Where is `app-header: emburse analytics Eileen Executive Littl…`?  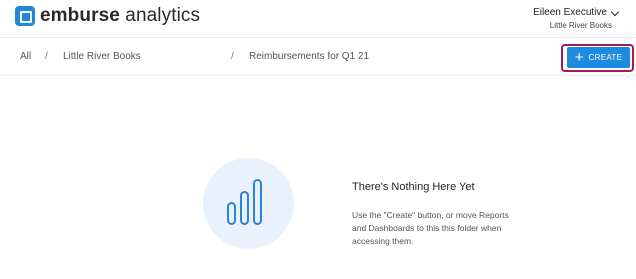
app-header: emburse analytics Eileen Executive Littl… is located at coordinates (318, 19).